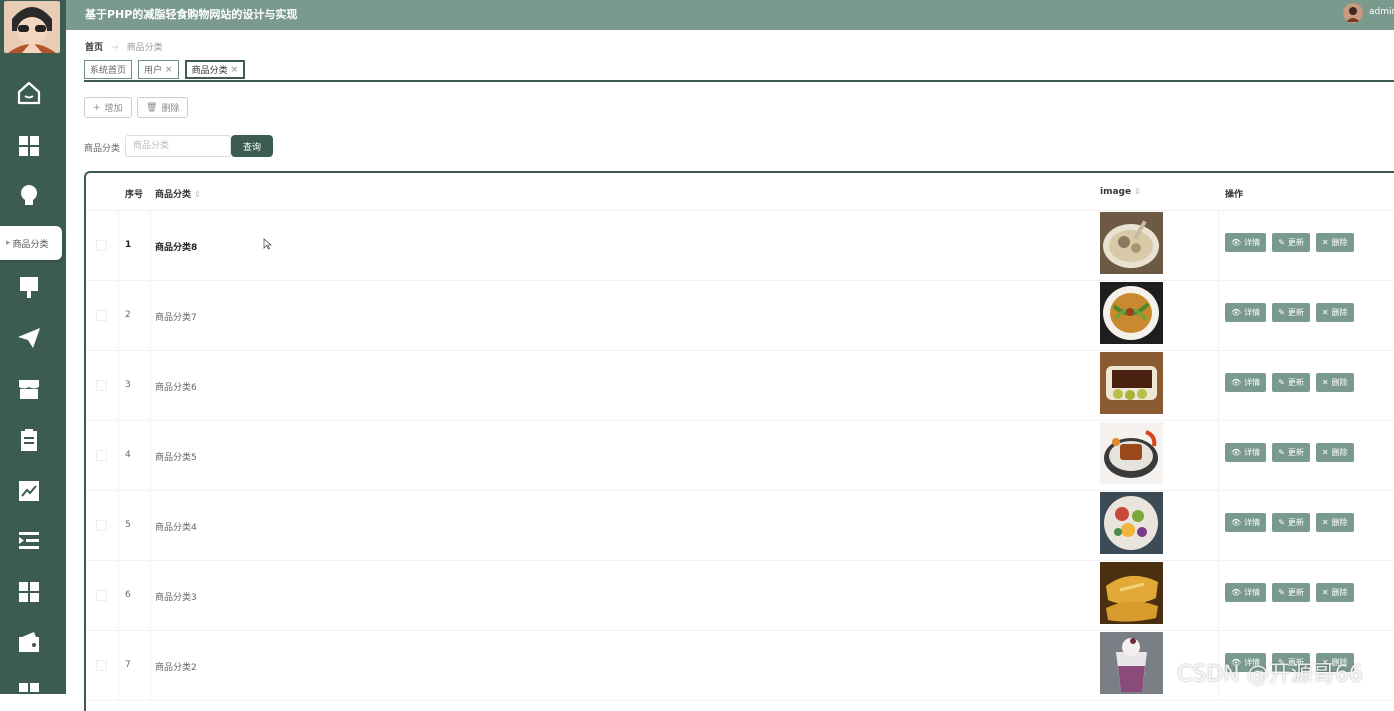 This screenshot has width=1394, height=711. What do you see at coordinates (108, 107) in the screenshot?
I see `add-button: + 增加` at bounding box center [108, 107].